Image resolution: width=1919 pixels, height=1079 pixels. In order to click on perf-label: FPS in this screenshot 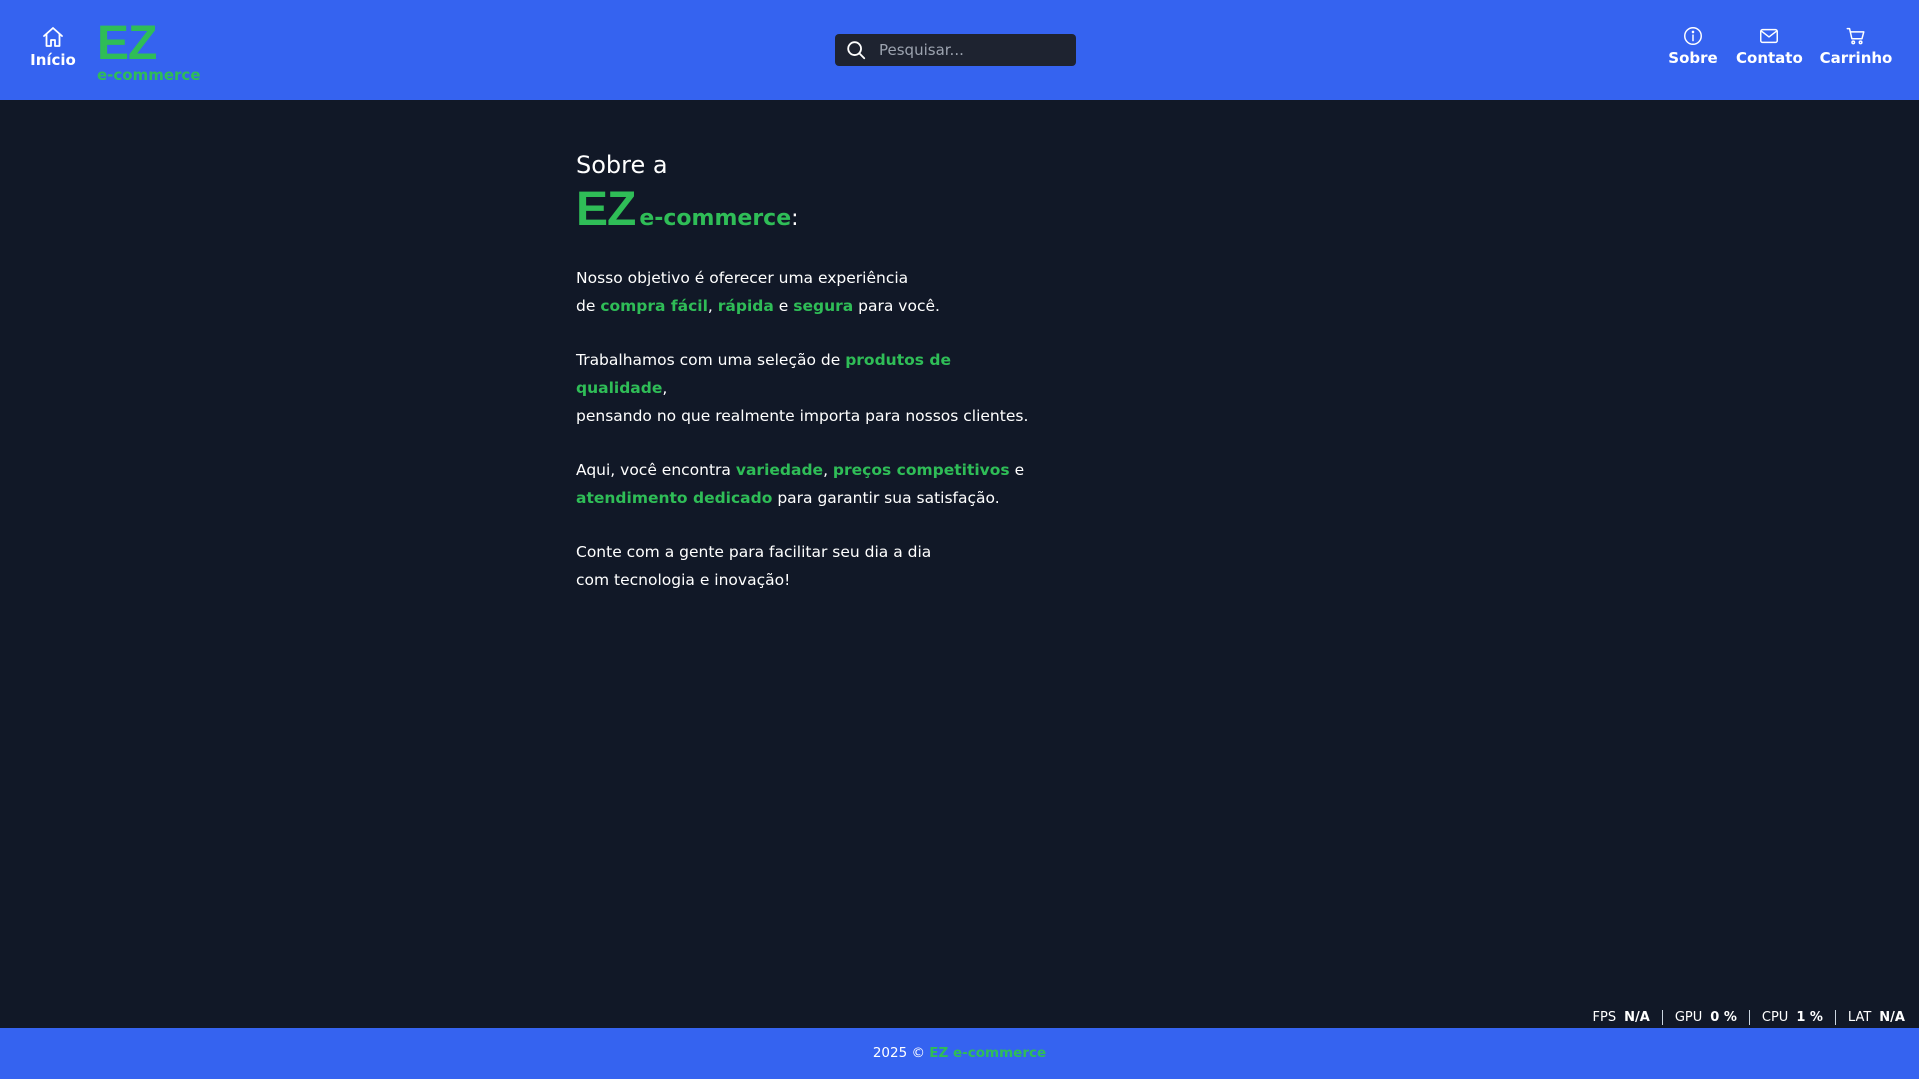, I will do `click(1604, 1017)`.